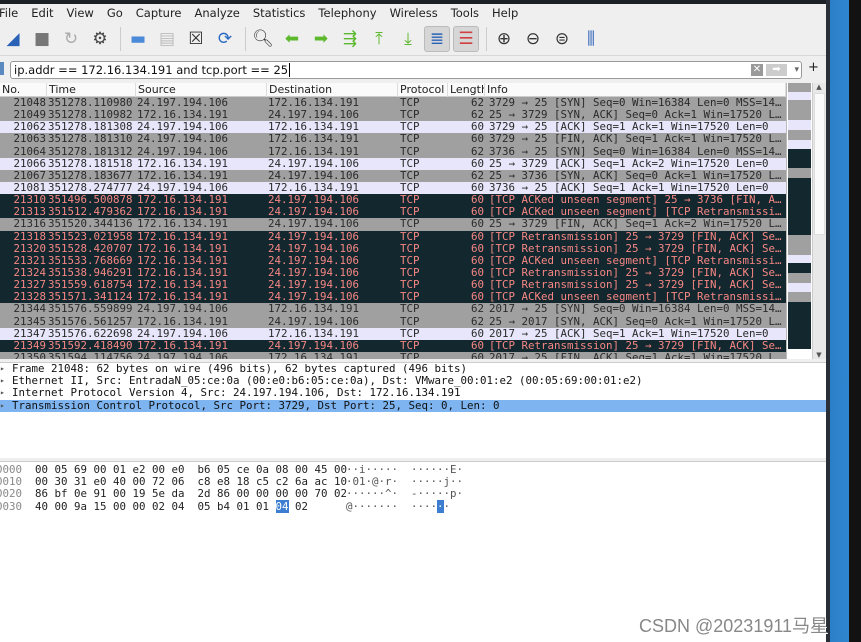 This screenshot has height=642, width=861. I want to click on hex-ascii: @······· ······, so click(398, 506).